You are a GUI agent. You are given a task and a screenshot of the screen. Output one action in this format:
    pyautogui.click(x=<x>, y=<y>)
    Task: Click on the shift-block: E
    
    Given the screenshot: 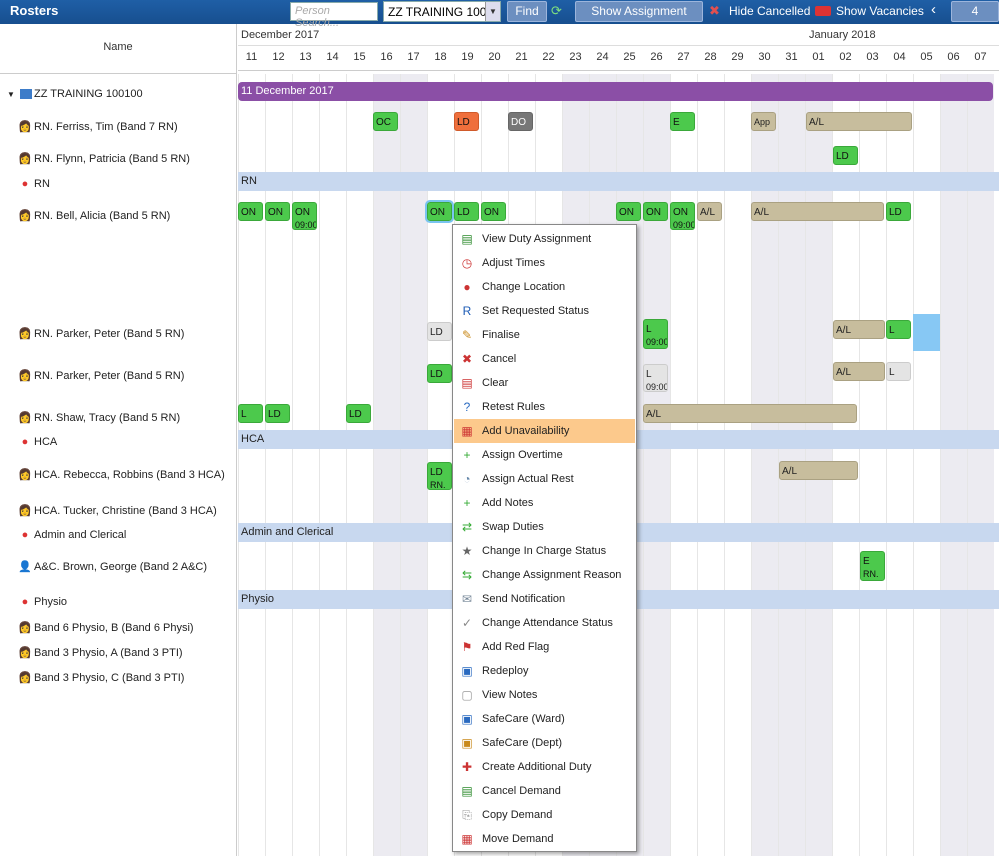 What is the action you would take?
    pyautogui.click(x=682, y=121)
    